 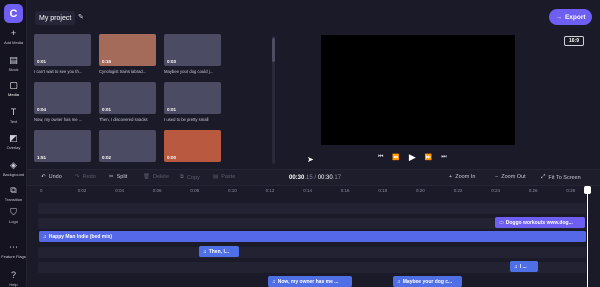 I want to click on skip-forward-icon: ⏭, so click(x=443, y=157).